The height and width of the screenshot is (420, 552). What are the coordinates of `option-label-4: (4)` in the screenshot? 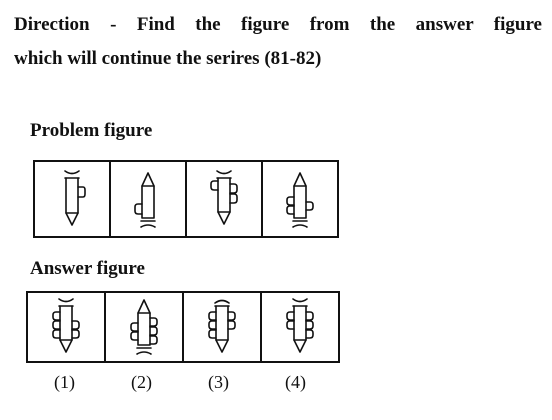 It's located at (295, 382).